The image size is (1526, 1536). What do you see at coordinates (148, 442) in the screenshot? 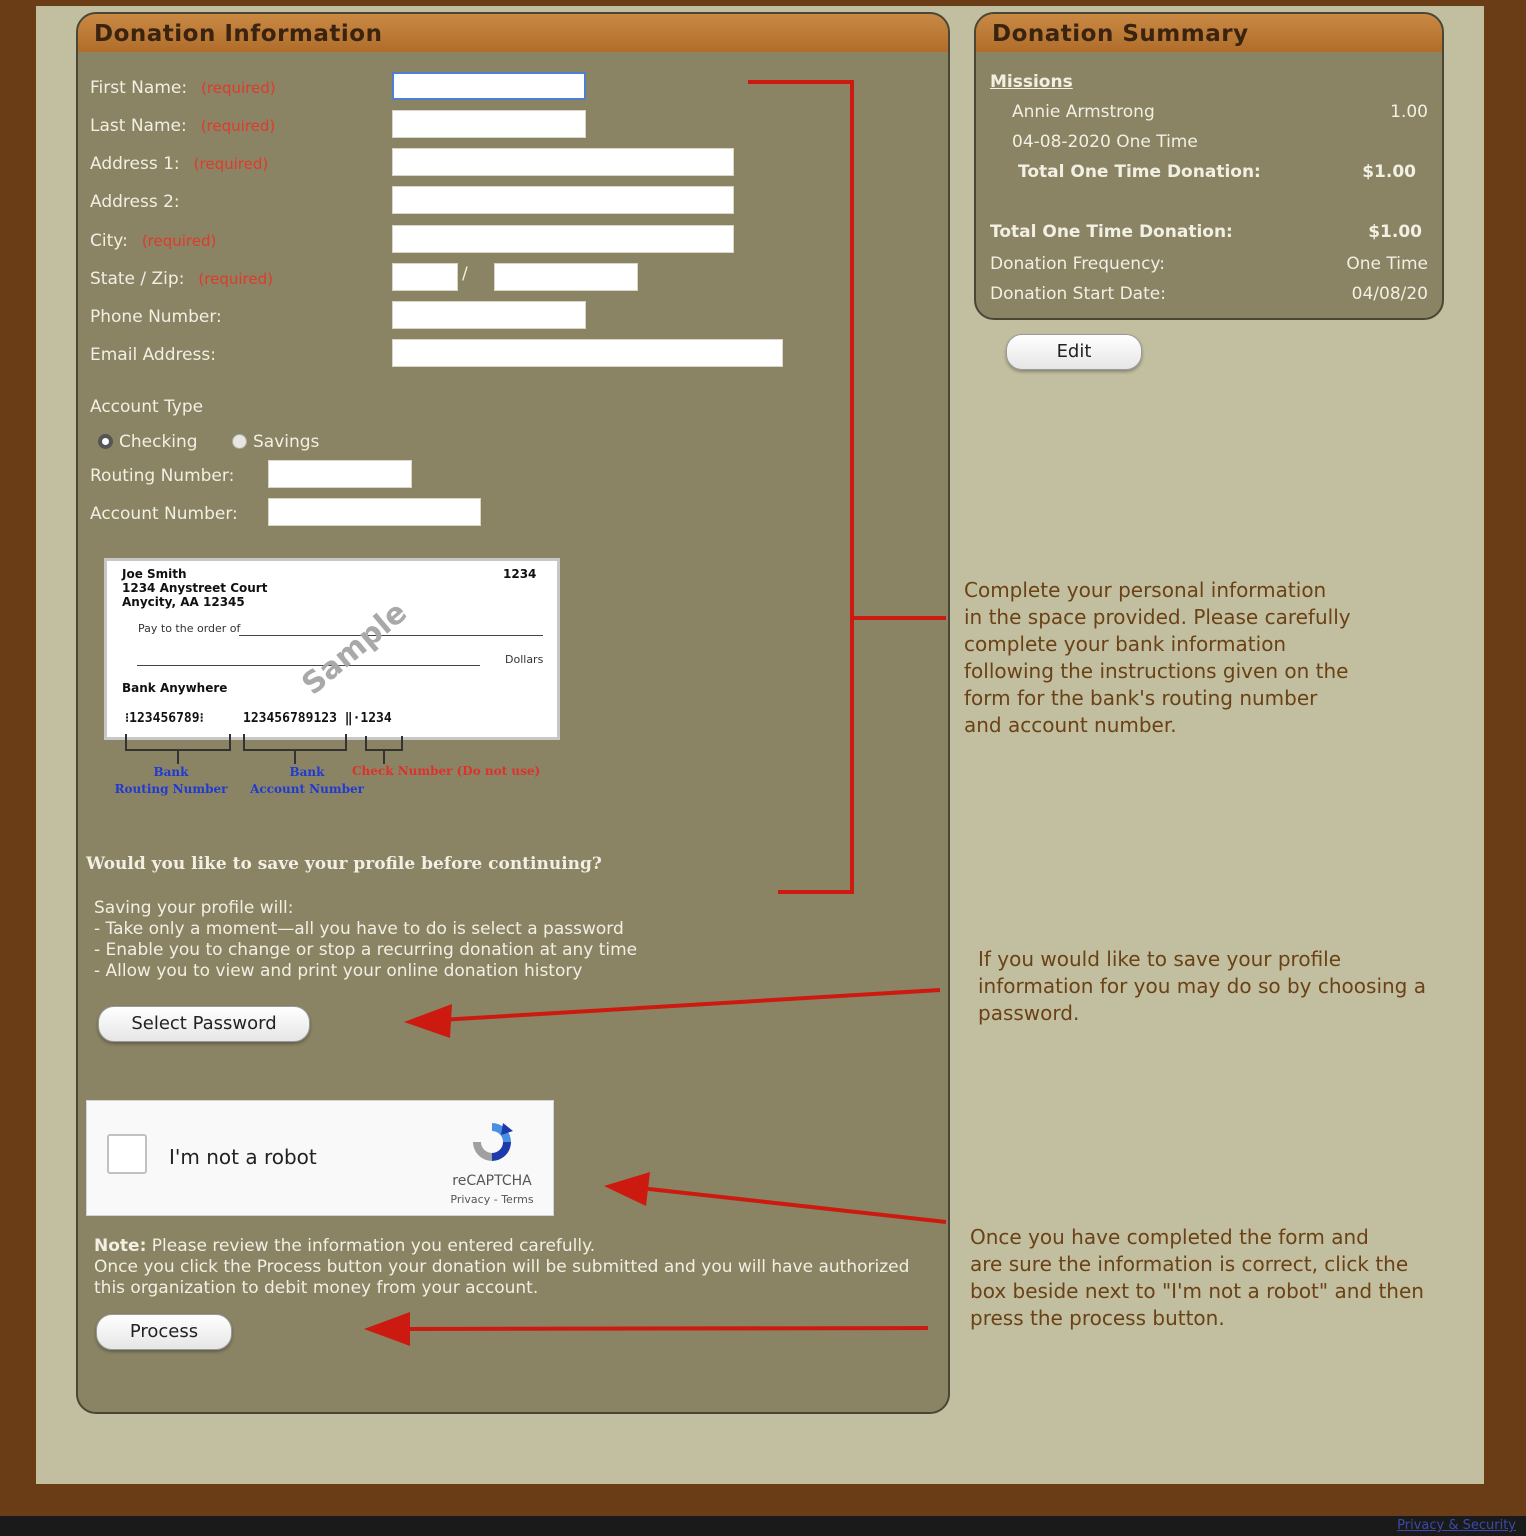
I see `radio-checking: Checking` at bounding box center [148, 442].